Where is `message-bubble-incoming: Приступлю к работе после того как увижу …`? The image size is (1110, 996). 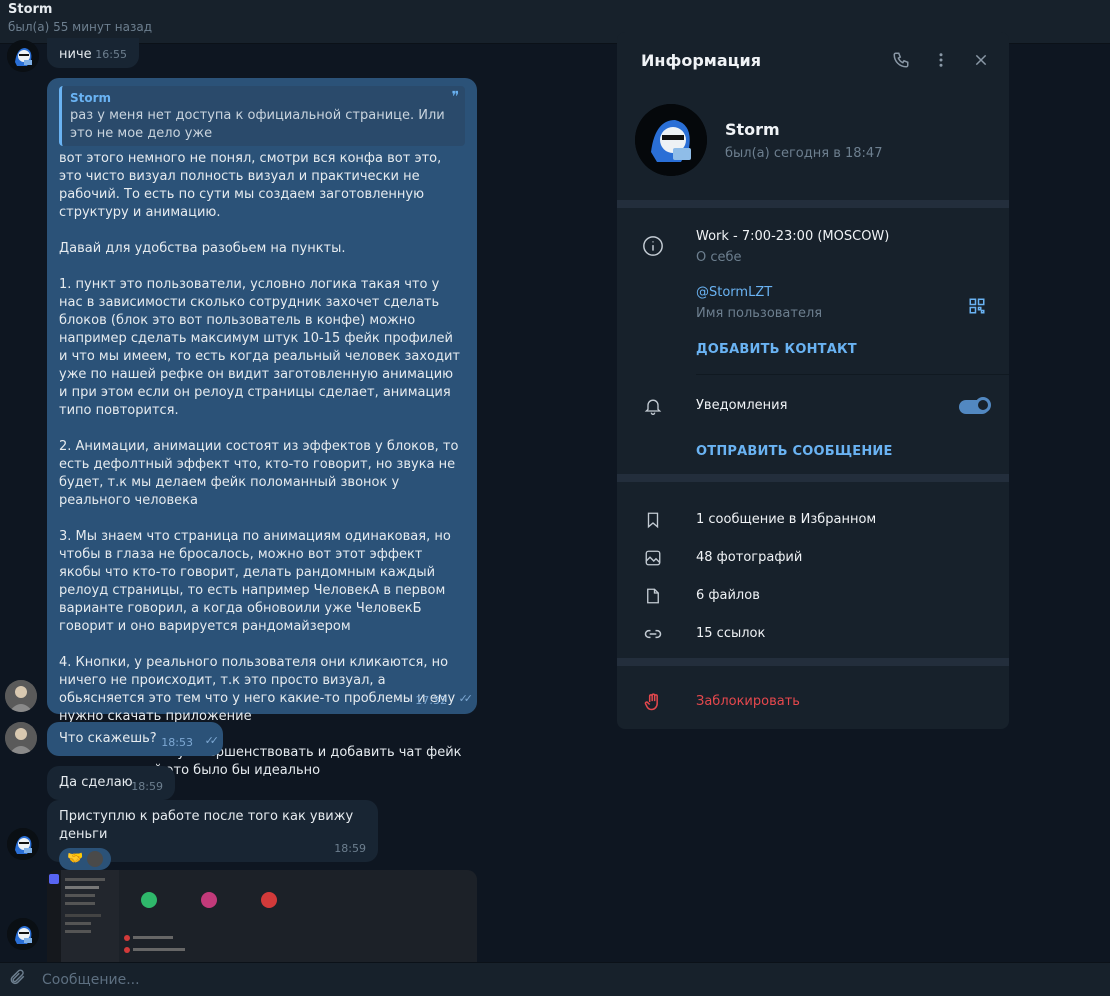
message-bubble-incoming: Приступлю к работе после того как увижу … is located at coordinates (212, 835).